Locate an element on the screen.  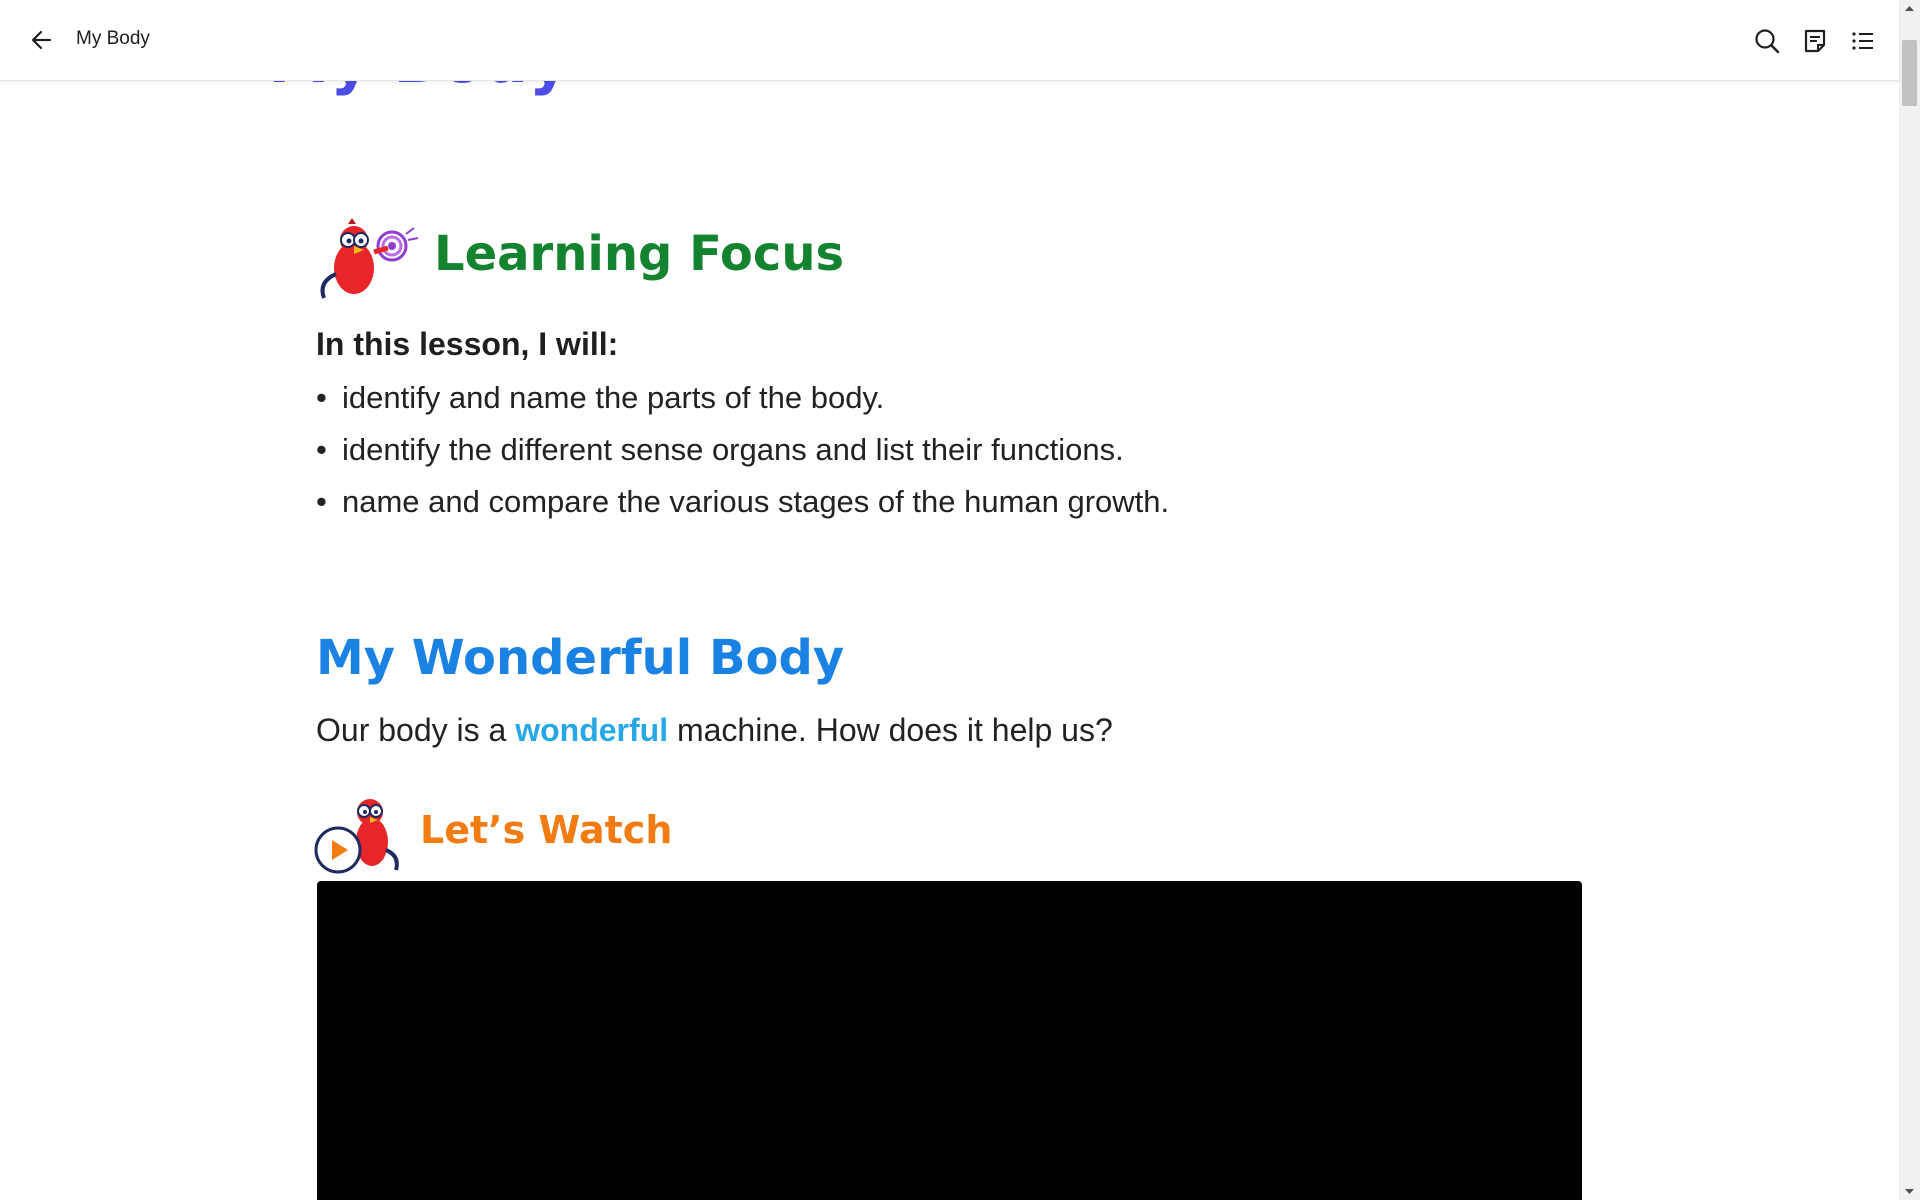
back-arrow-icon is located at coordinates (42, 40).